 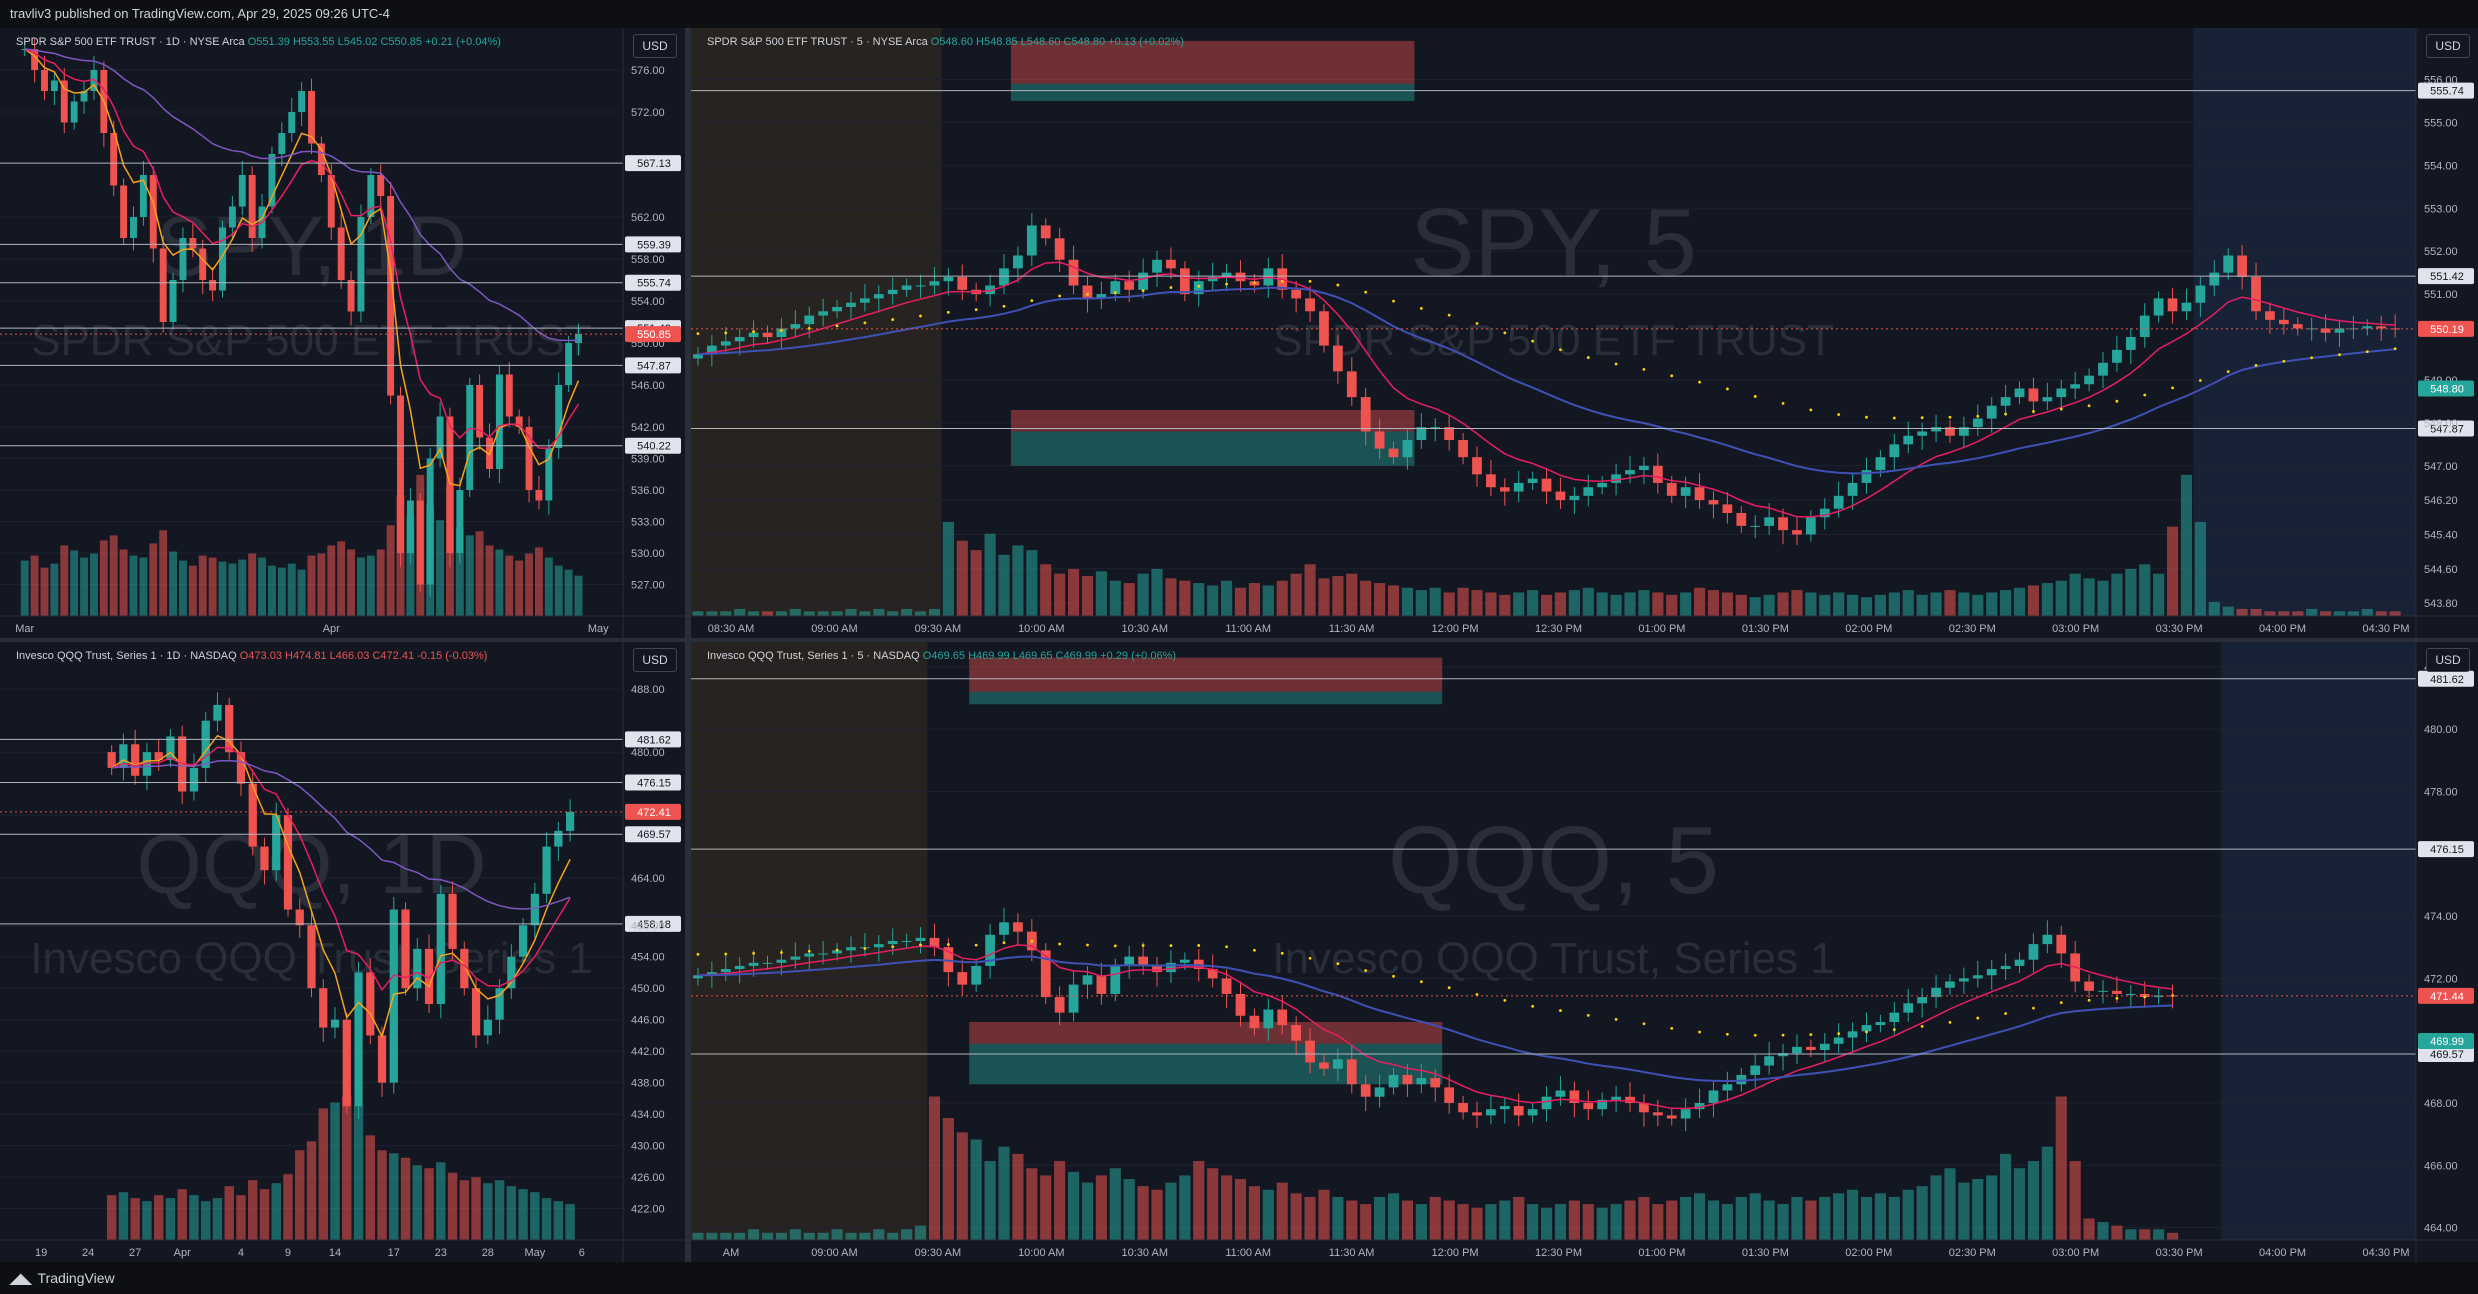 What do you see at coordinates (270, 42) in the screenshot?
I see `ohlc-open: O551.39` at bounding box center [270, 42].